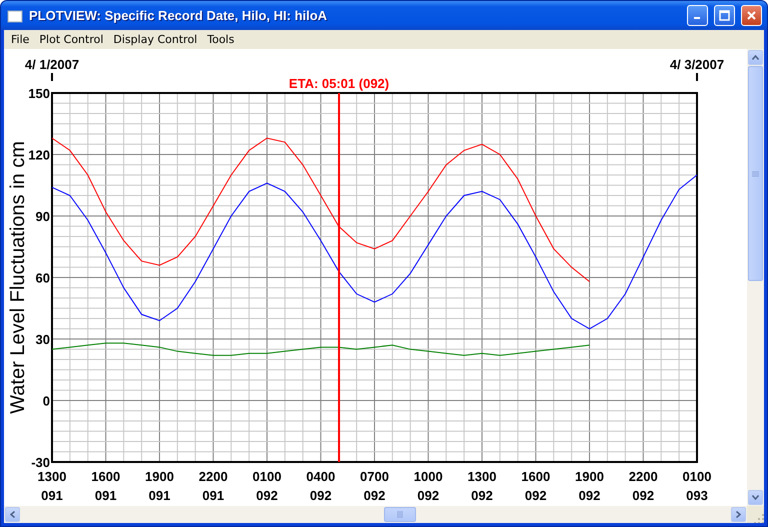 Image resolution: width=768 pixels, height=527 pixels. What do you see at coordinates (321, 486) in the screenshot?
I see `x-tick-label: 0400 092` at bounding box center [321, 486].